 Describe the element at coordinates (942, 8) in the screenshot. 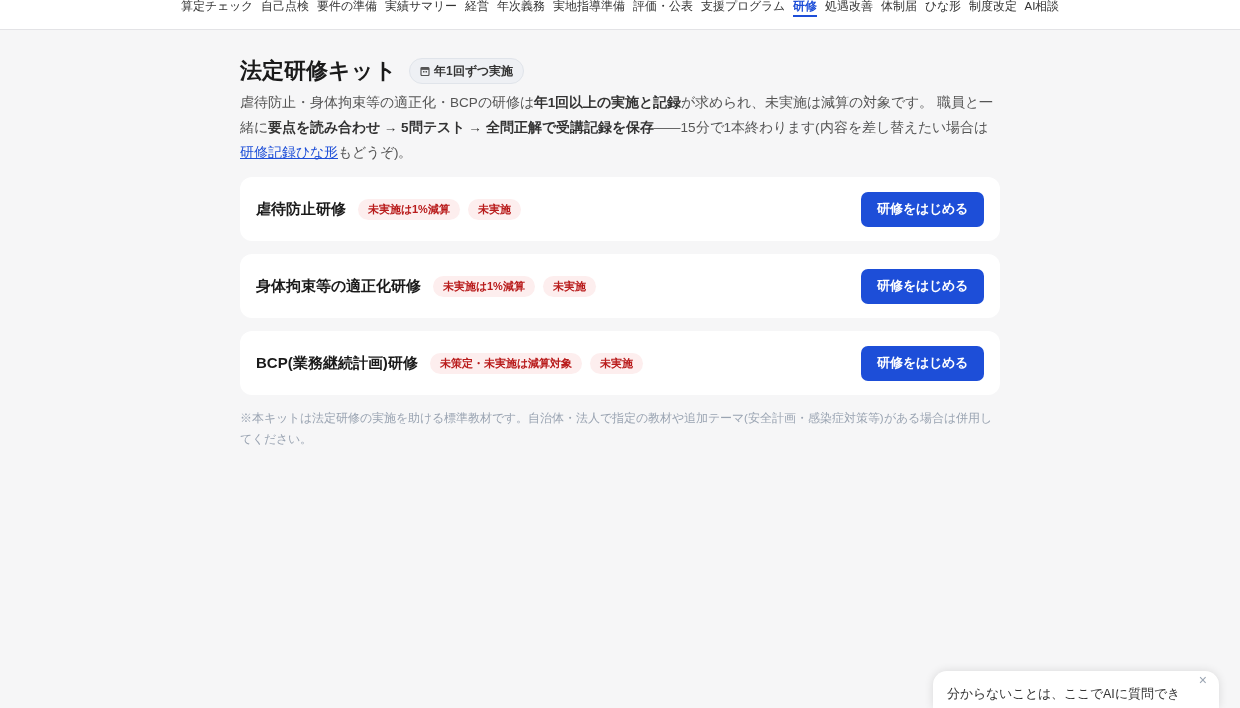

I see `nav-tab: ひな形` at that location.